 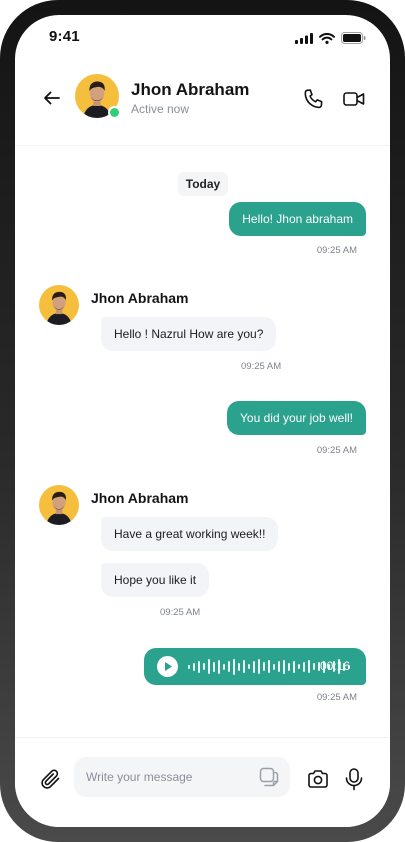 What do you see at coordinates (202, 37) in the screenshot?
I see `status-bar: 9:41` at bounding box center [202, 37].